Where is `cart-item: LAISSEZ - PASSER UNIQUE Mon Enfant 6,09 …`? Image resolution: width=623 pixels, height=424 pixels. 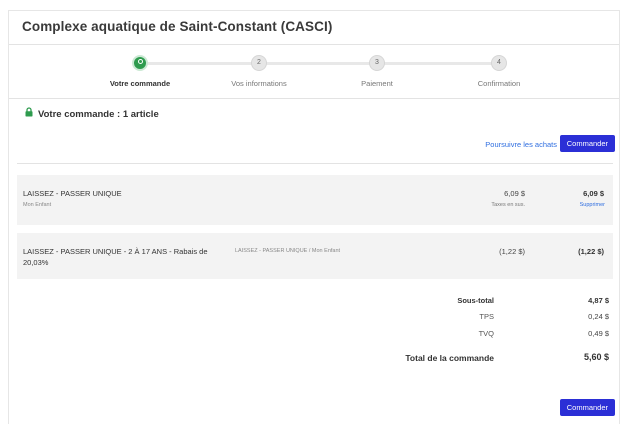 cart-item: LAISSEZ - PASSER UNIQUE Mon Enfant 6,09 … is located at coordinates (315, 200).